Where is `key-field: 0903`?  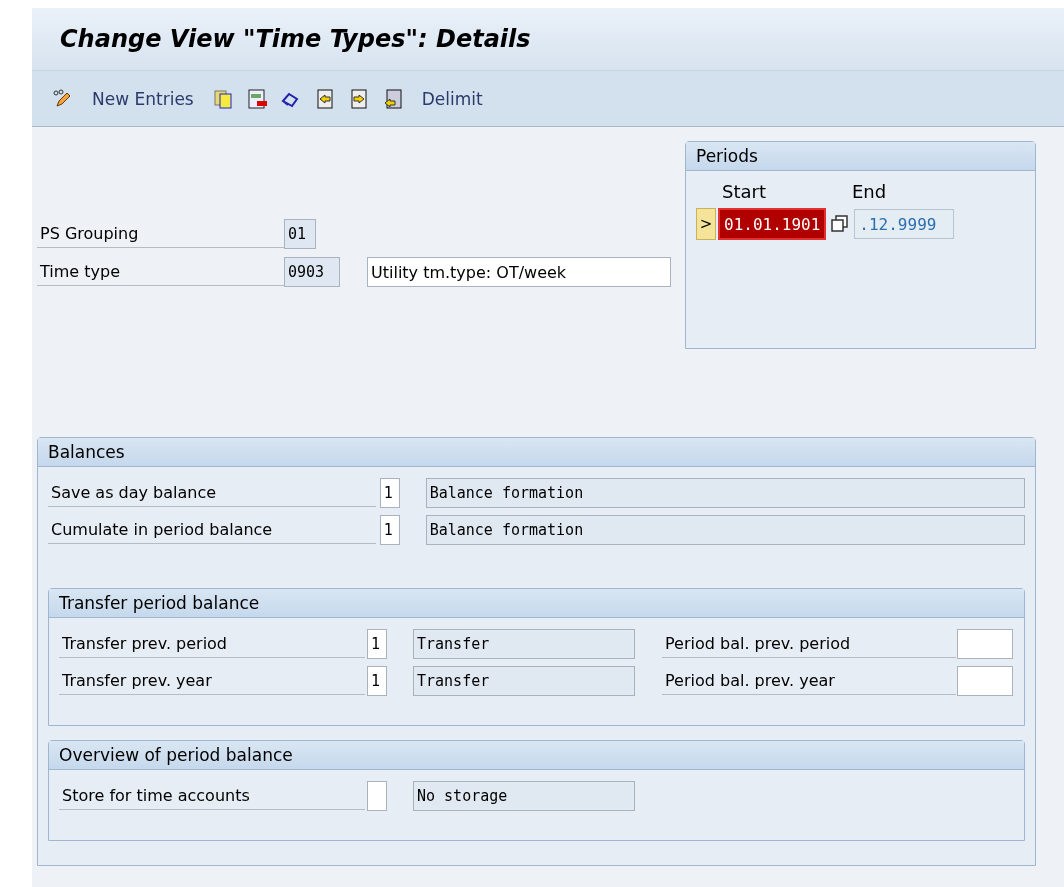 key-field: 0903 is located at coordinates (312, 272).